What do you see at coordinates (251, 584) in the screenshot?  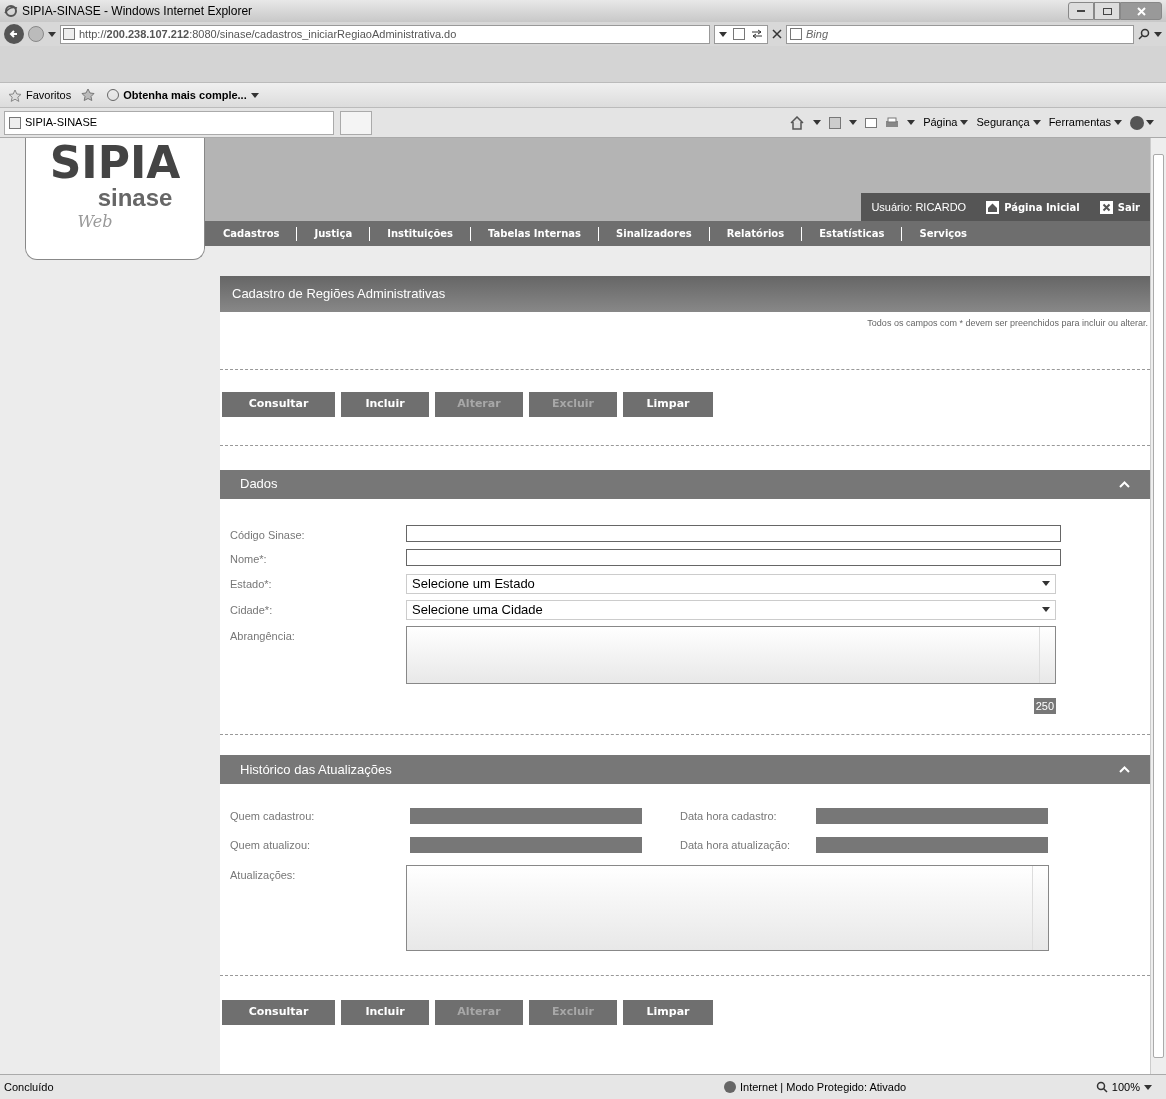 I see `field-label: Estado*:` at bounding box center [251, 584].